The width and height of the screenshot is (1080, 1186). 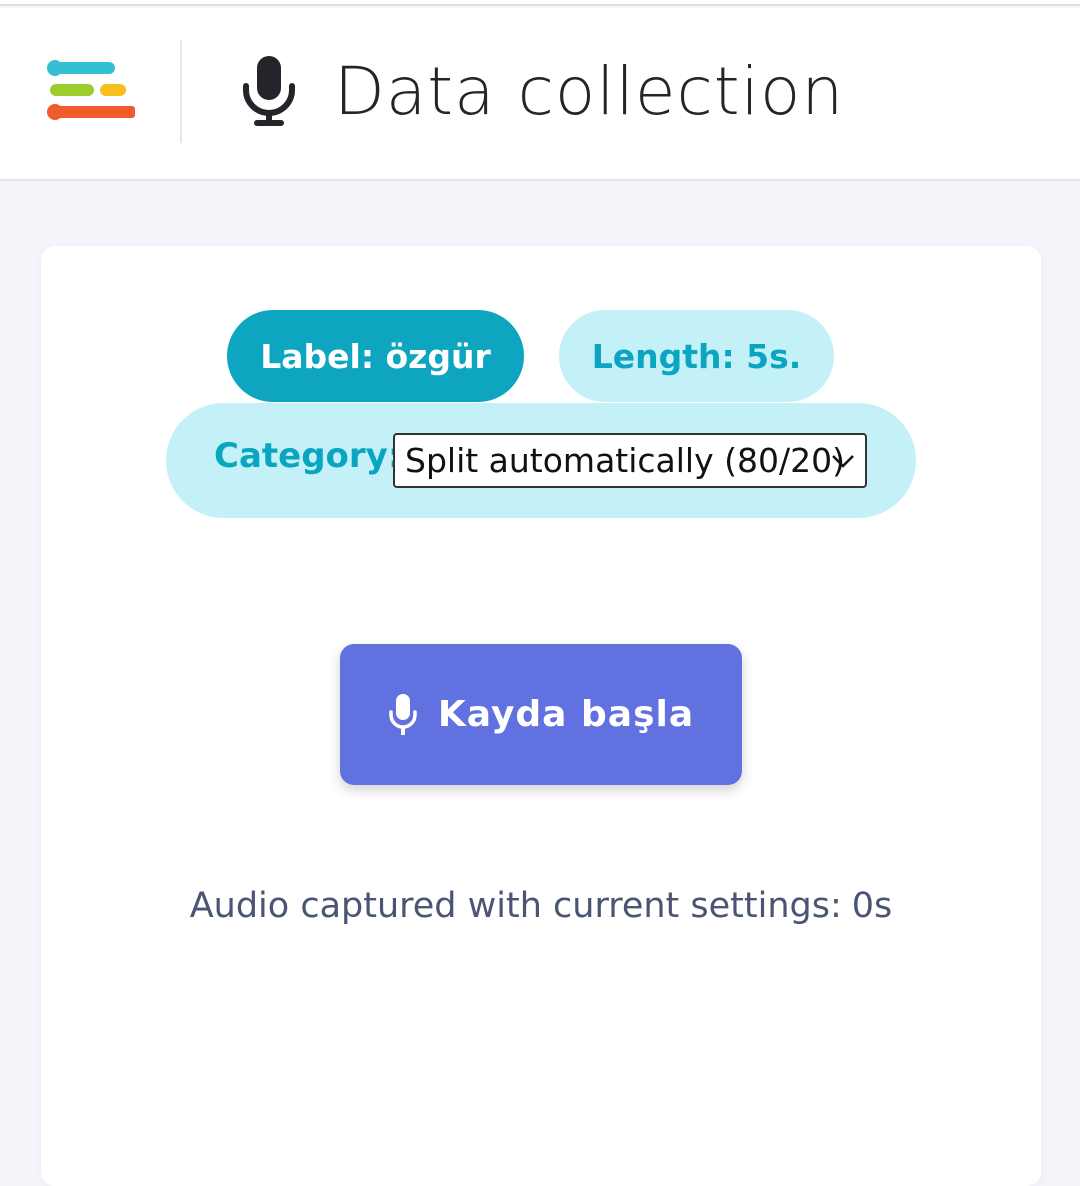 What do you see at coordinates (843, 461) in the screenshot?
I see `chevron-down-icon` at bounding box center [843, 461].